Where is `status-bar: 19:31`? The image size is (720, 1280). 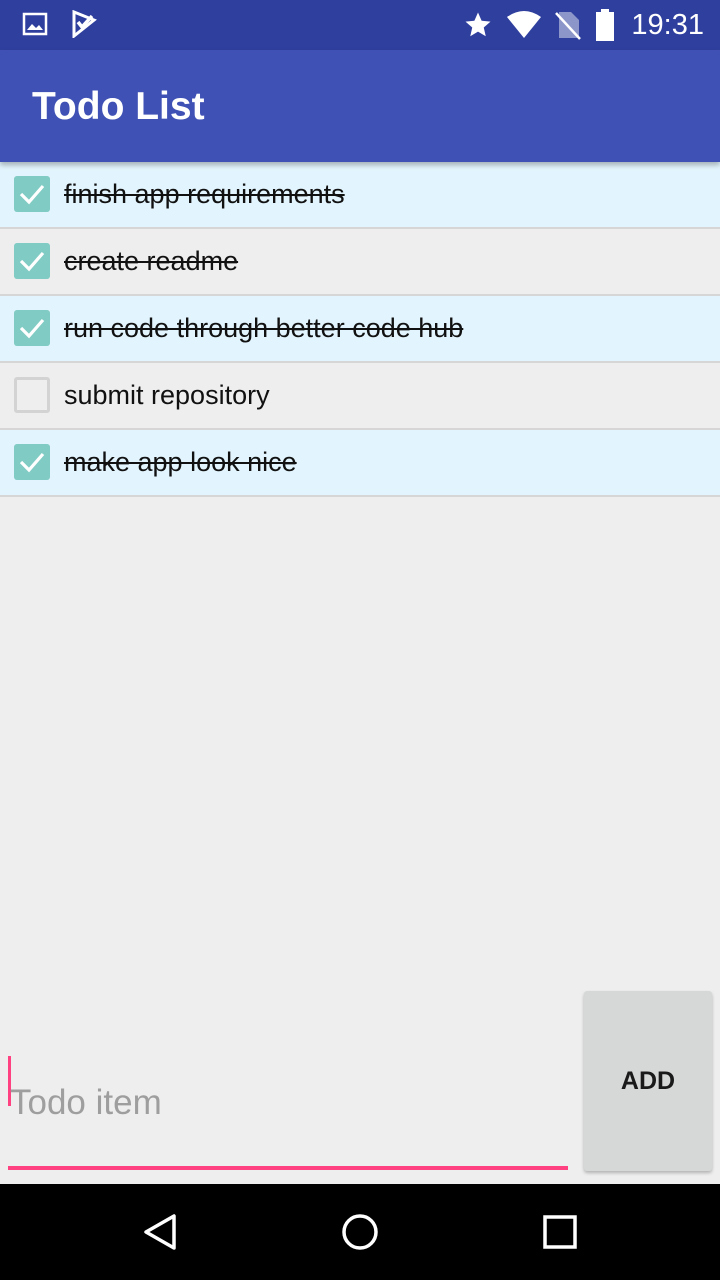 status-bar: 19:31 is located at coordinates (360, 25).